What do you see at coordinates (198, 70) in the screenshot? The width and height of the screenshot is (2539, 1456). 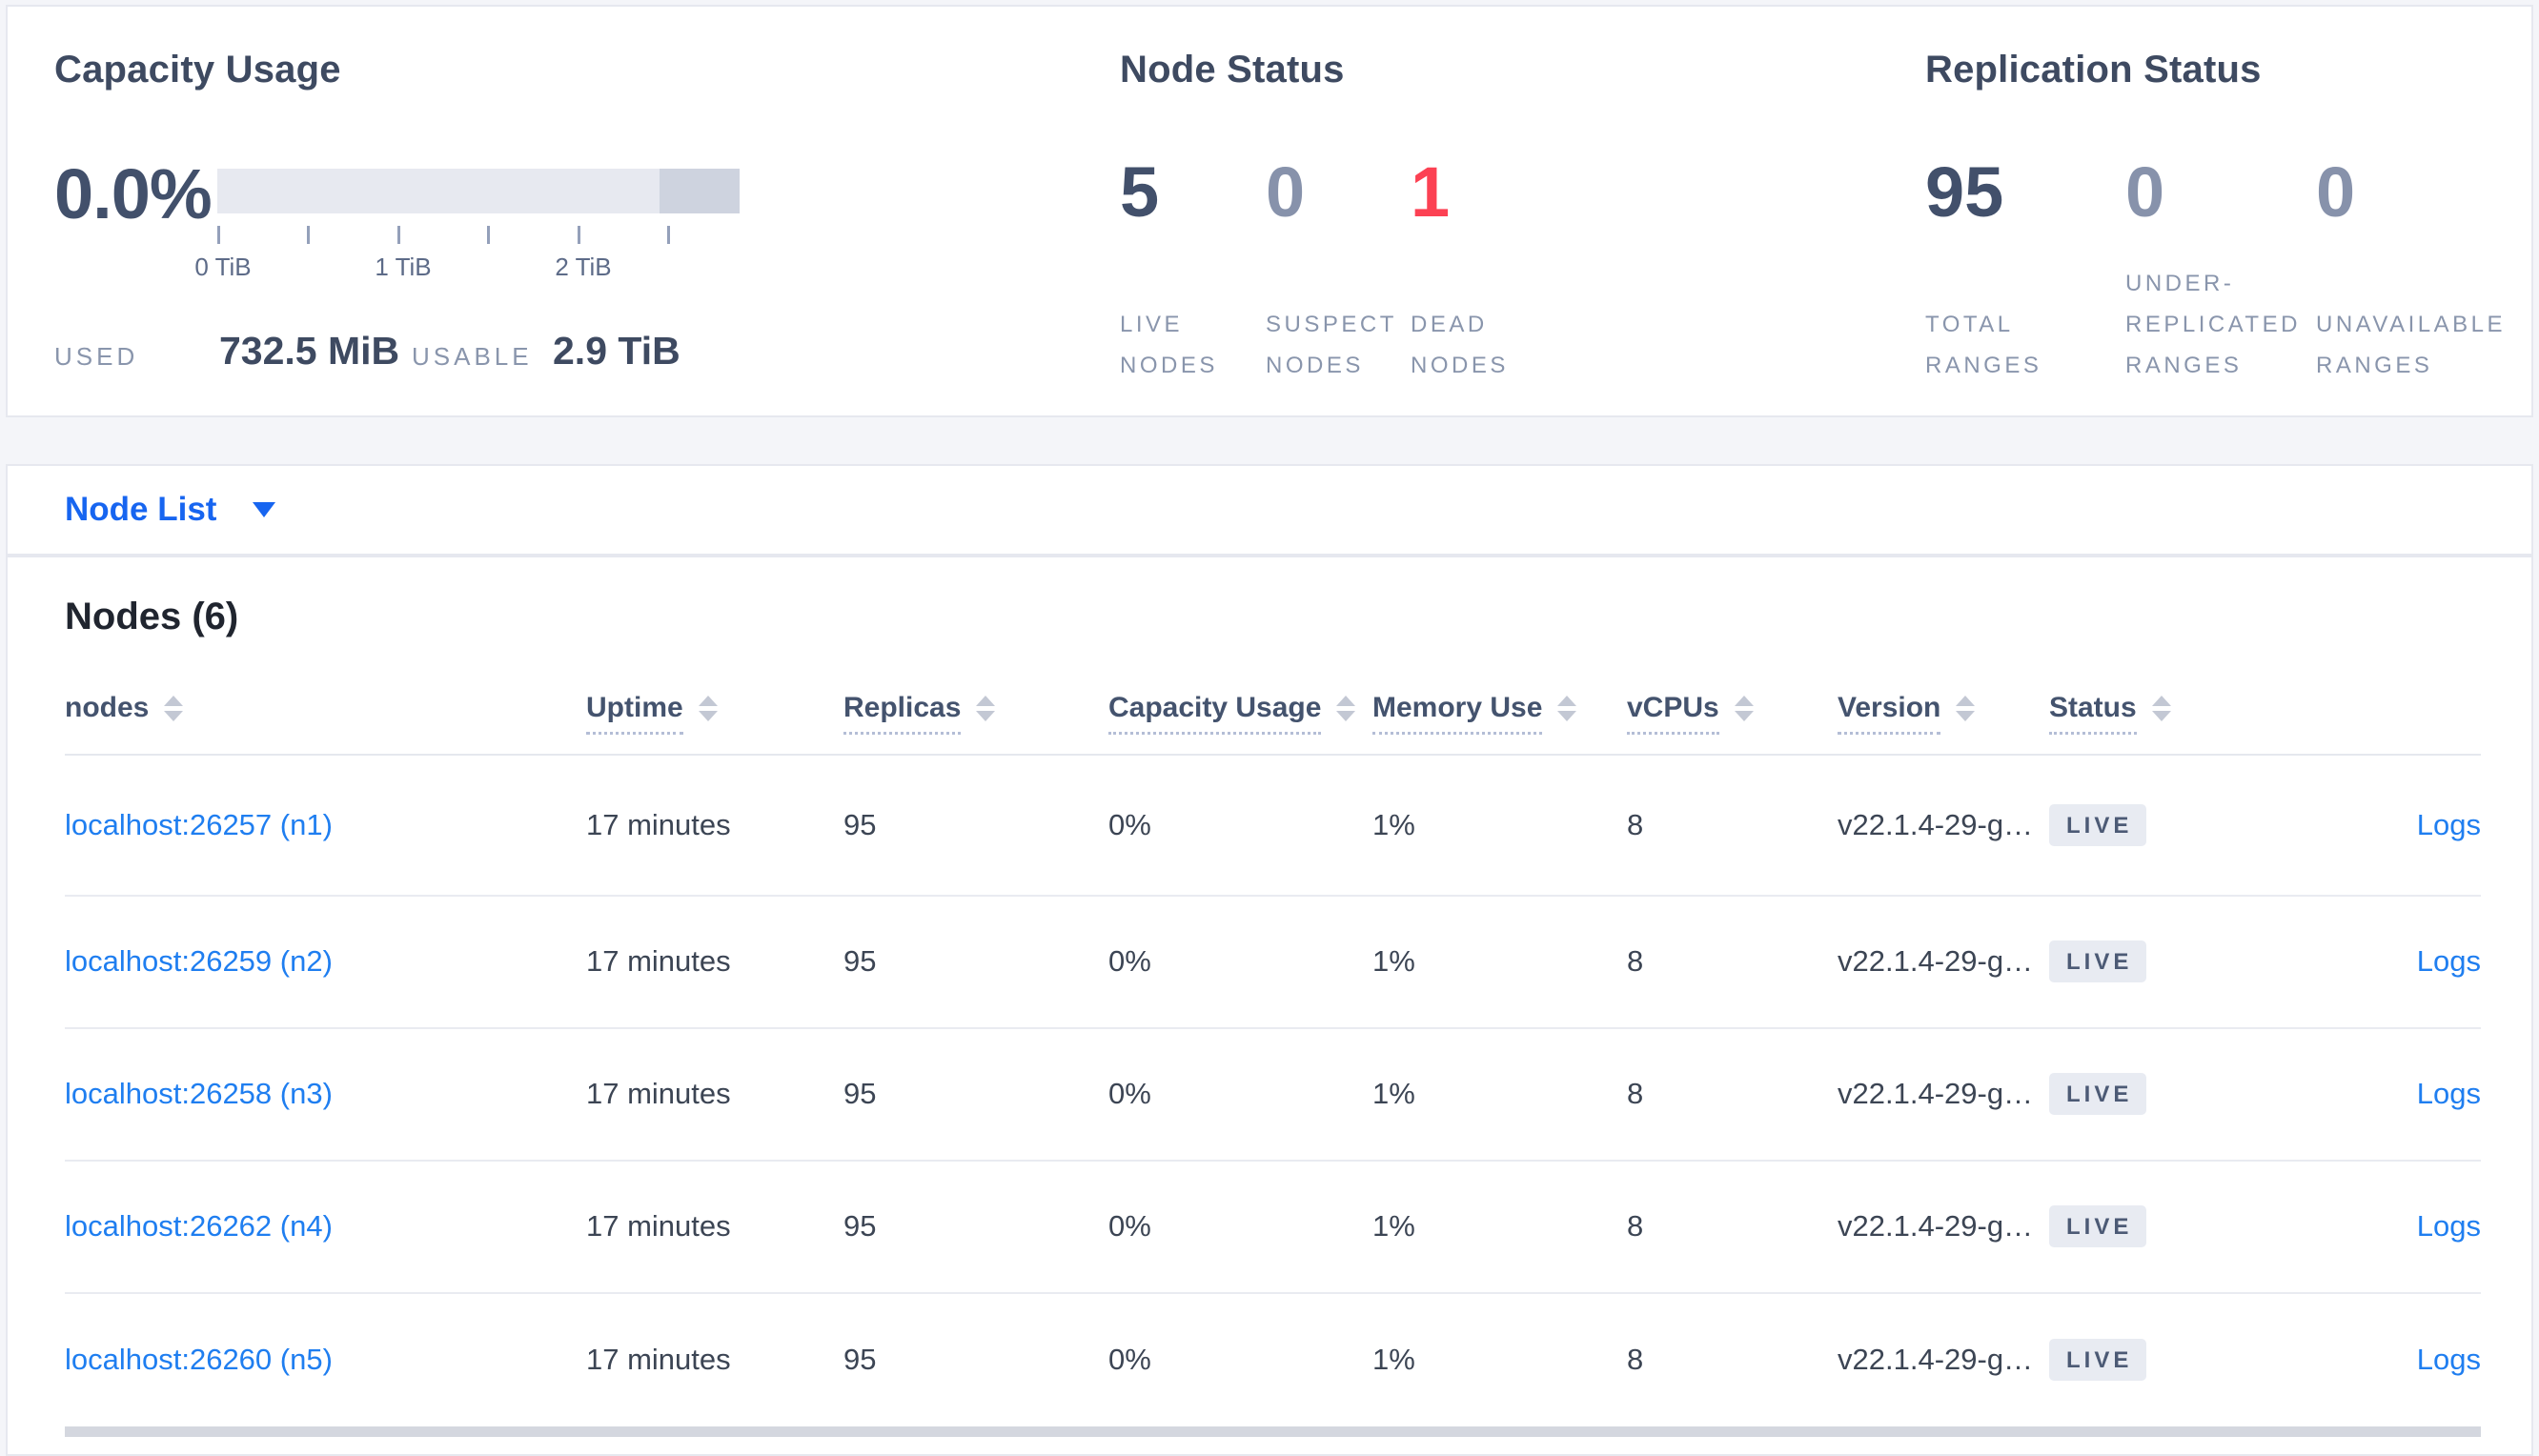 I see `capacity-usage-title: Capacity Usage` at bounding box center [198, 70].